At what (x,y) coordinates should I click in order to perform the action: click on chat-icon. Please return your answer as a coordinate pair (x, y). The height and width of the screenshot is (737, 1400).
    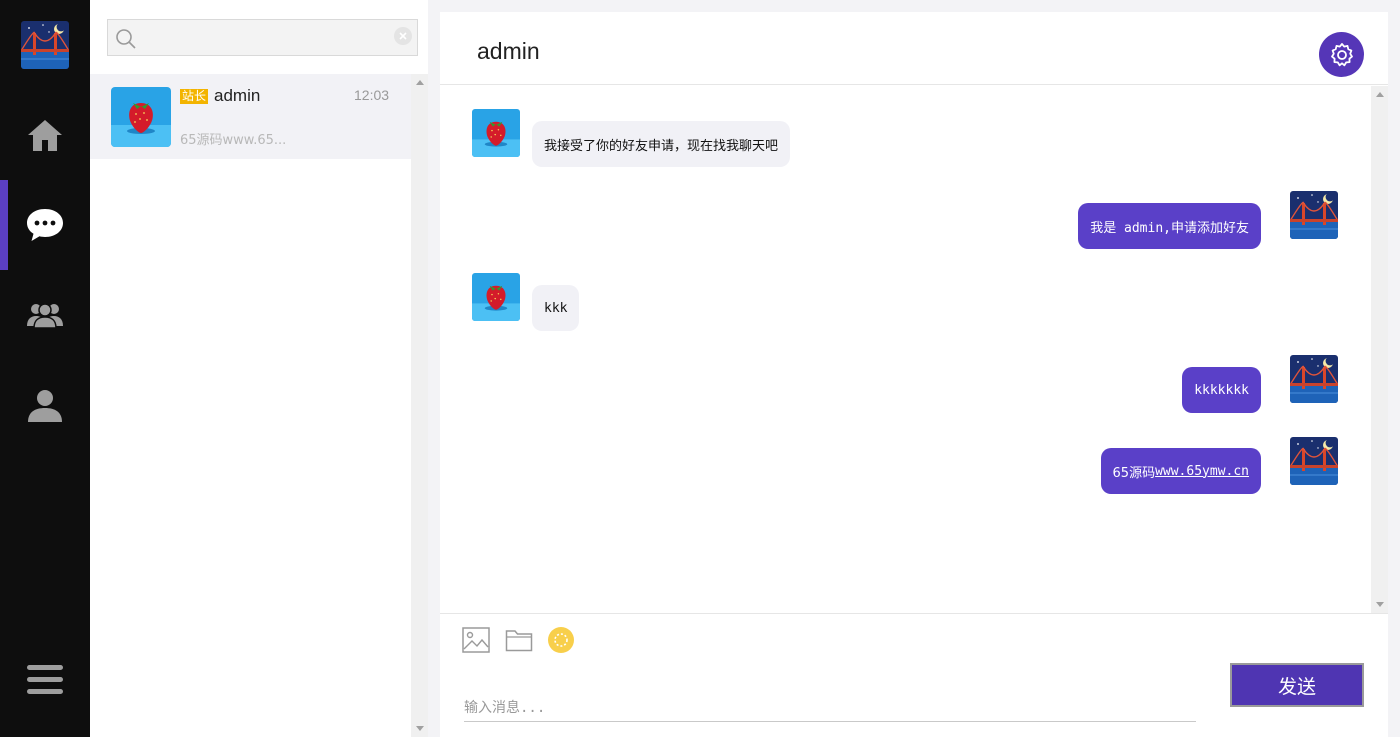
    Looking at the image, I should click on (45, 225).